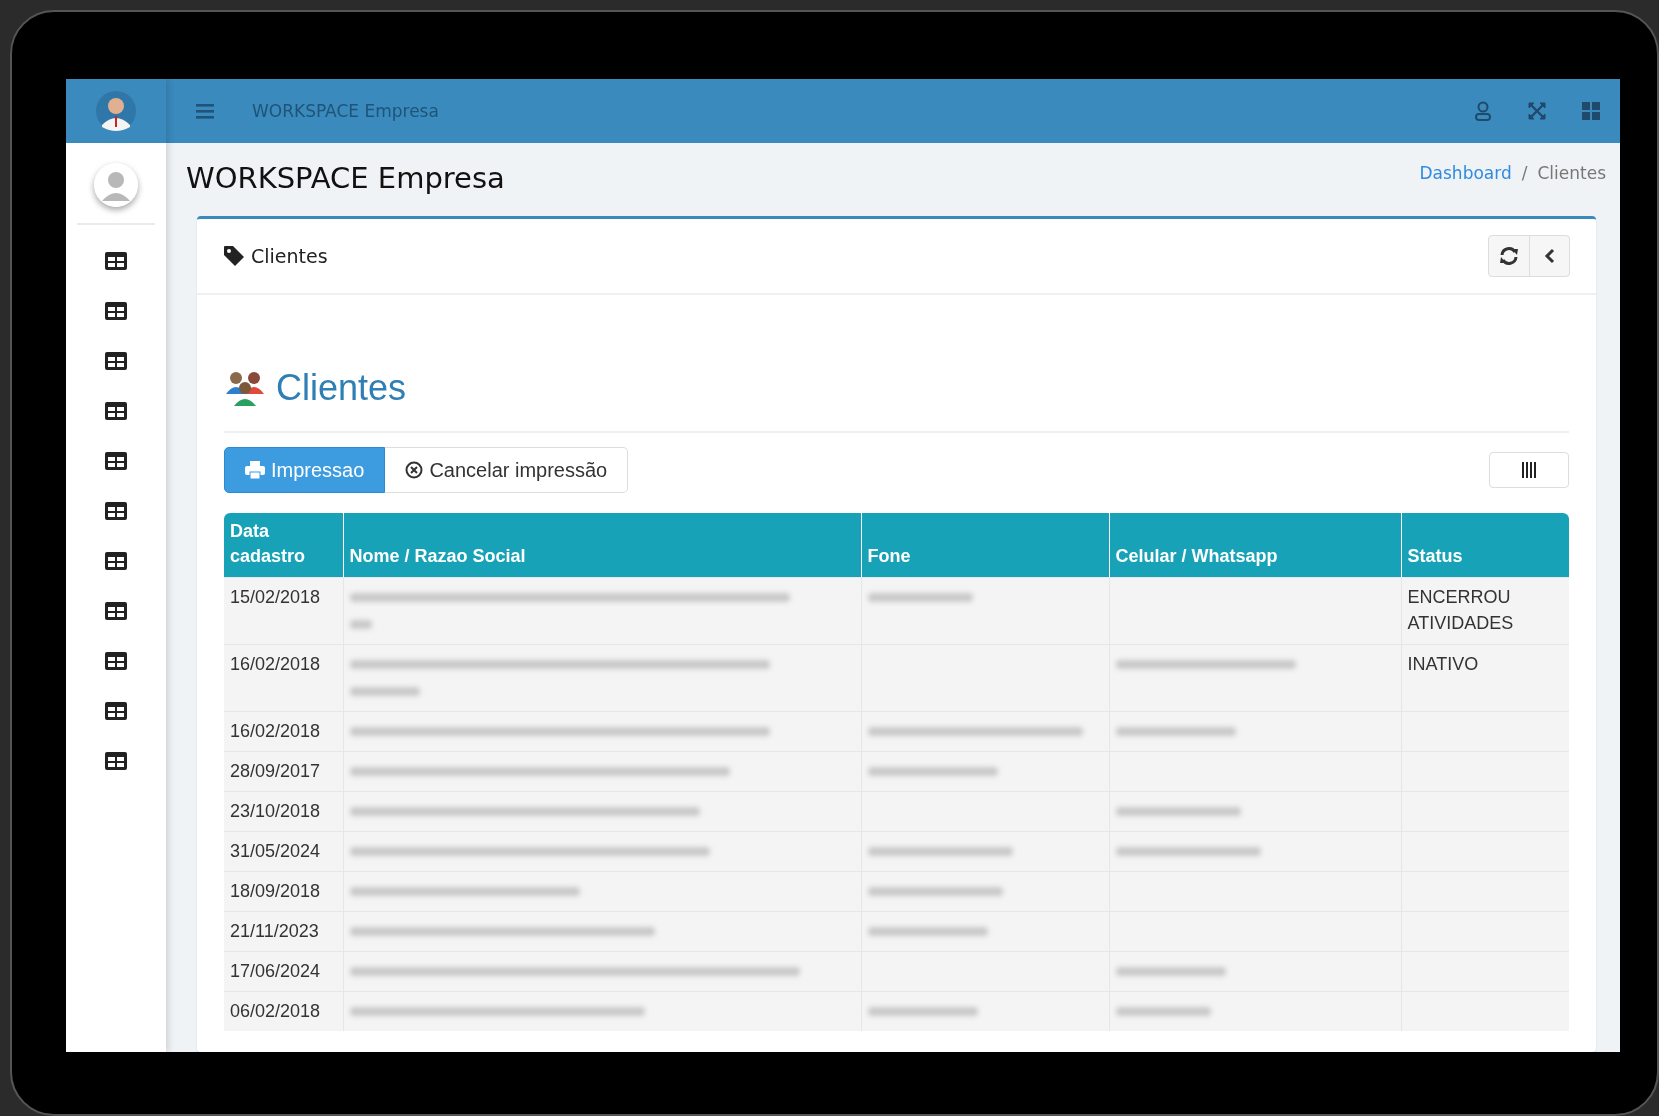 Image resolution: width=1659 pixels, height=1116 pixels. I want to click on fullscreen-icon, so click(1537, 111).